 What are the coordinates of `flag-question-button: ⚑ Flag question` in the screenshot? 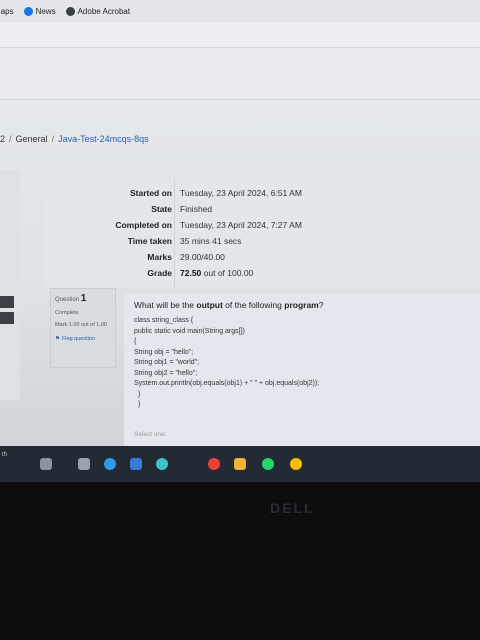 It's located at (83, 339).